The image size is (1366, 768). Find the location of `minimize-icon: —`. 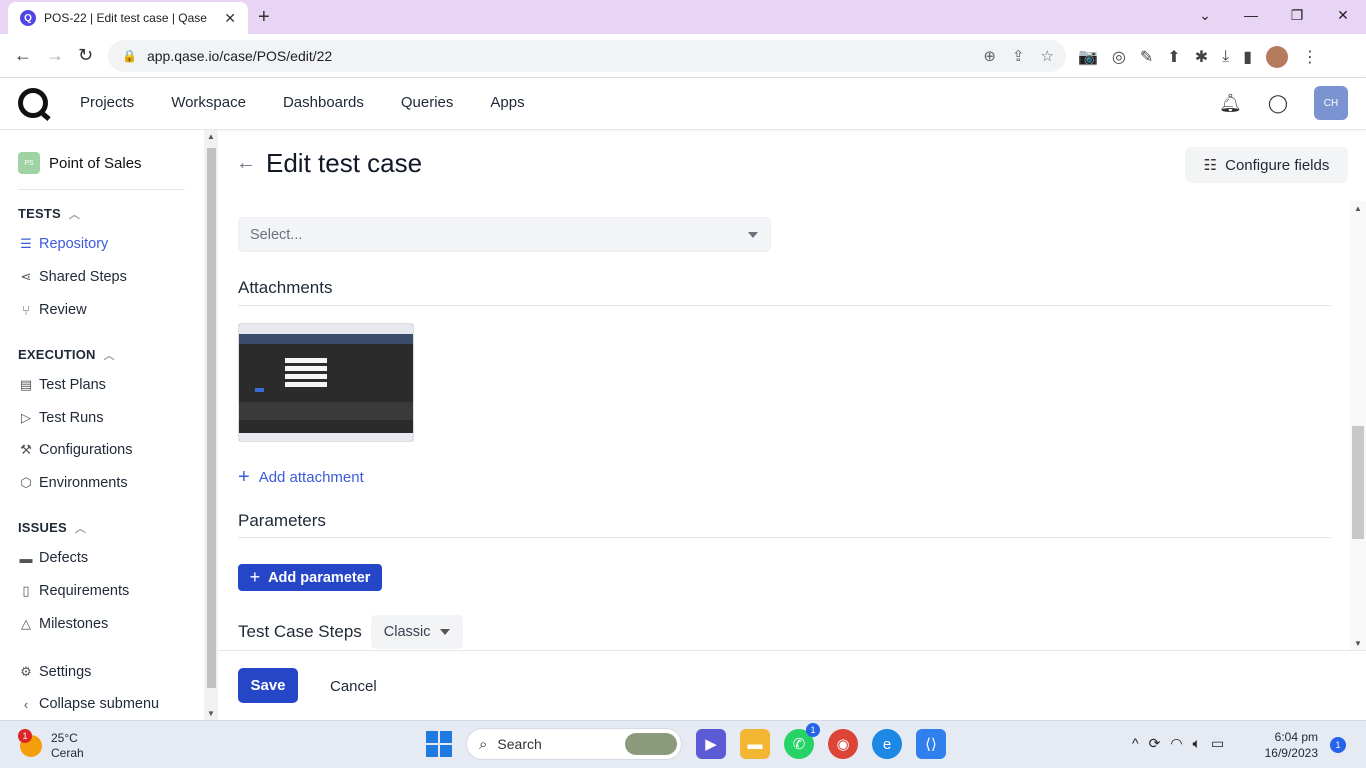

minimize-icon: — is located at coordinates (1251, 15).